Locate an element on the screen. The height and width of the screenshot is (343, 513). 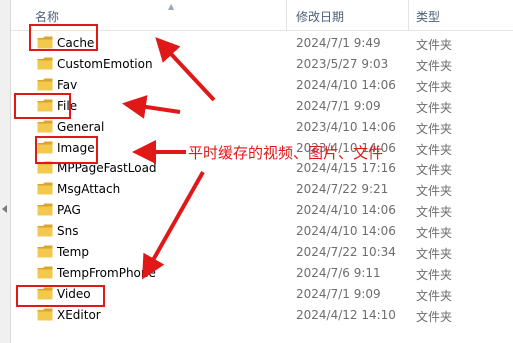
modified-date: 2024/7/22 9:21 is located at coordinates (342, 189).